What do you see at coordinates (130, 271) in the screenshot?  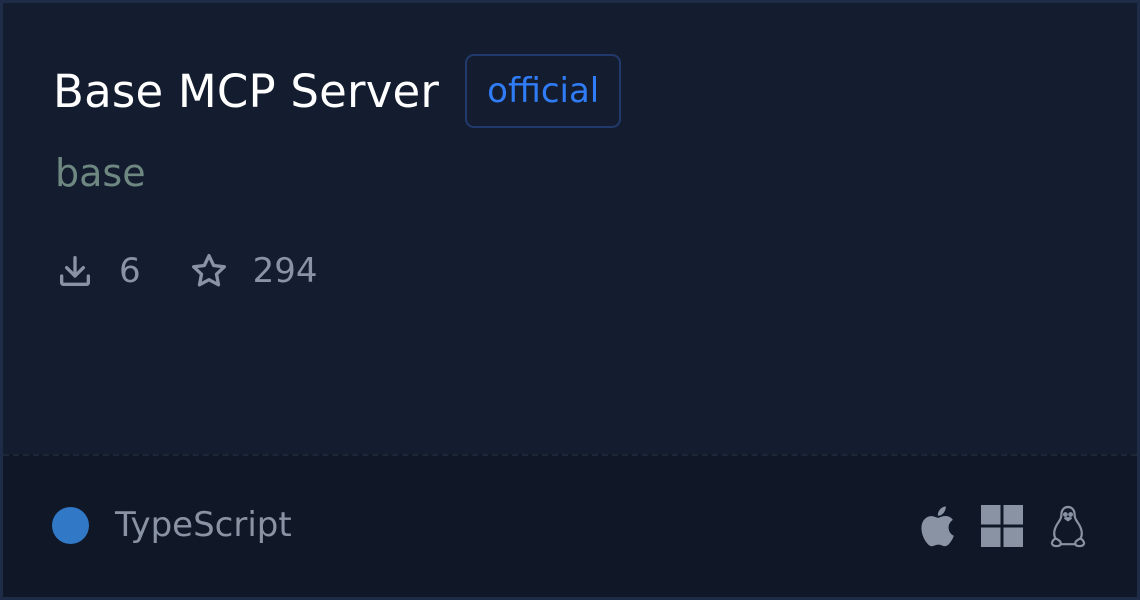 I see `downloads-count: 6` at bounding box center [130, 271].